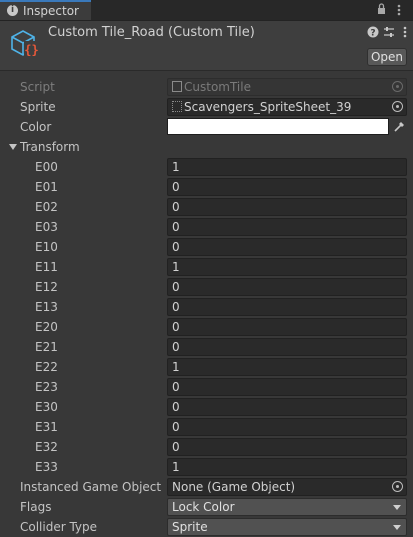 The width and height of the screenshot is (413, 537). I want to click on collider-type-label: Collider Type, so click(59, 527).